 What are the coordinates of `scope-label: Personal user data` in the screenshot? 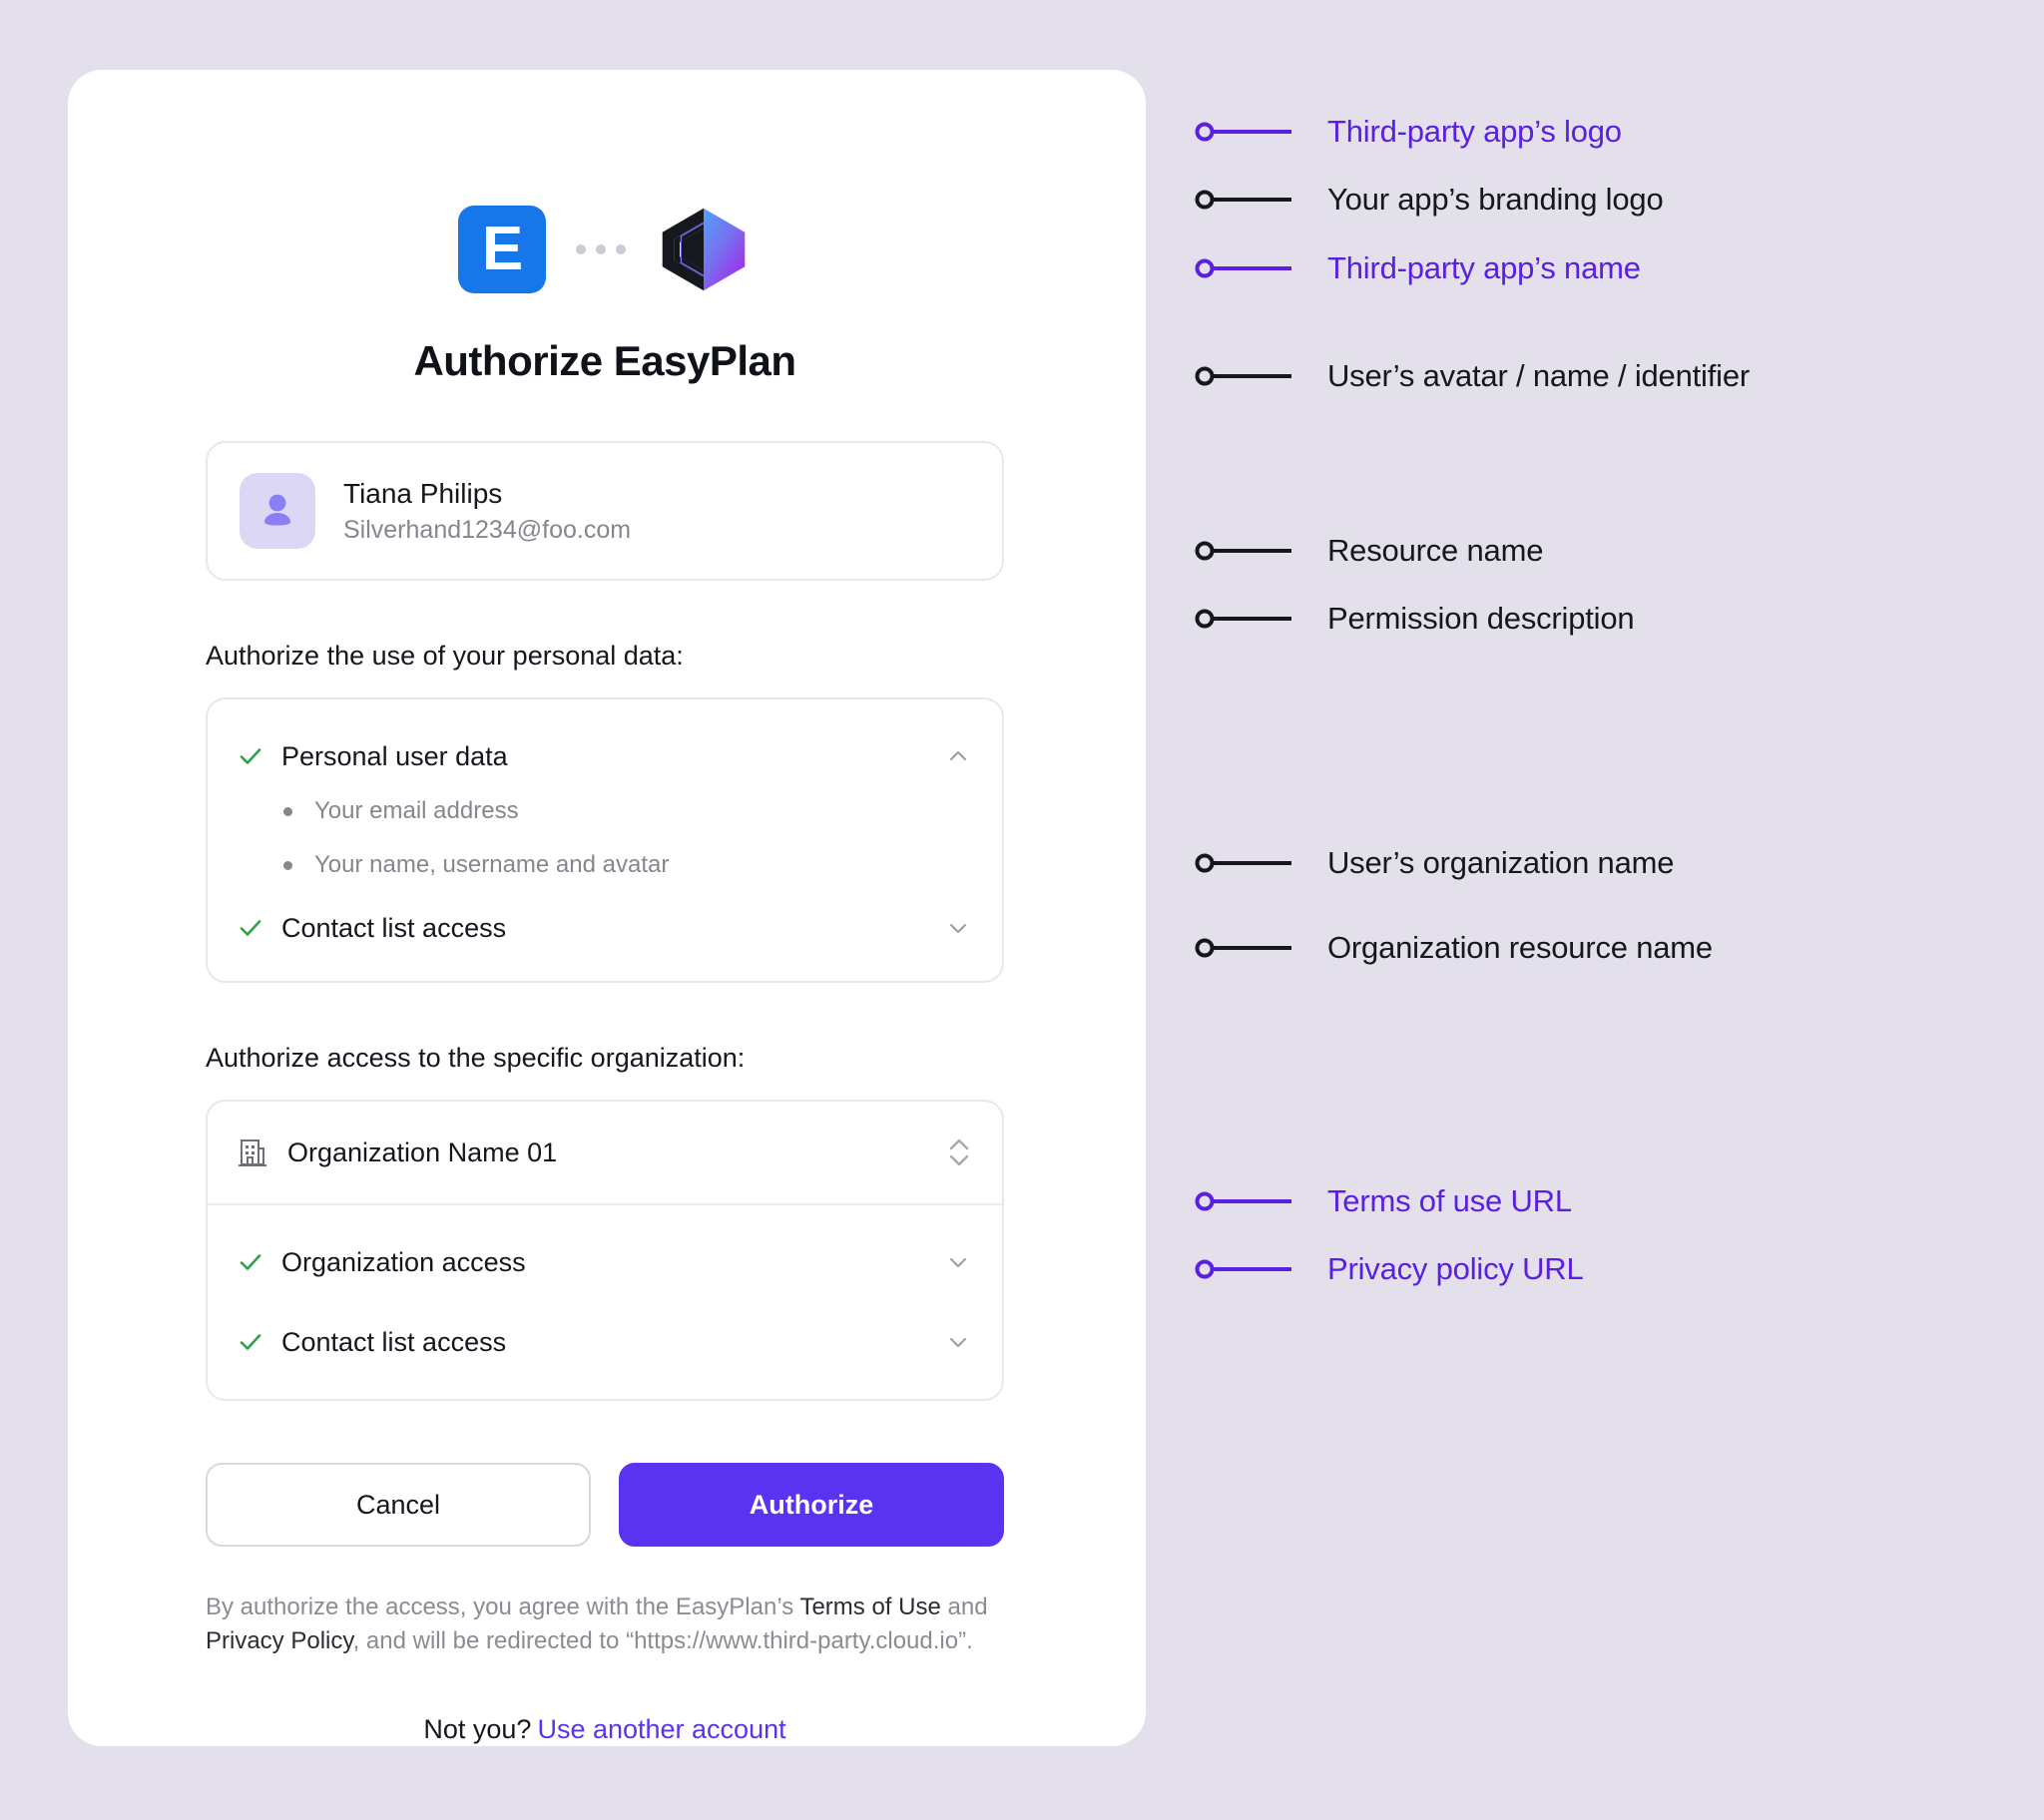 It's located at (394, 755).